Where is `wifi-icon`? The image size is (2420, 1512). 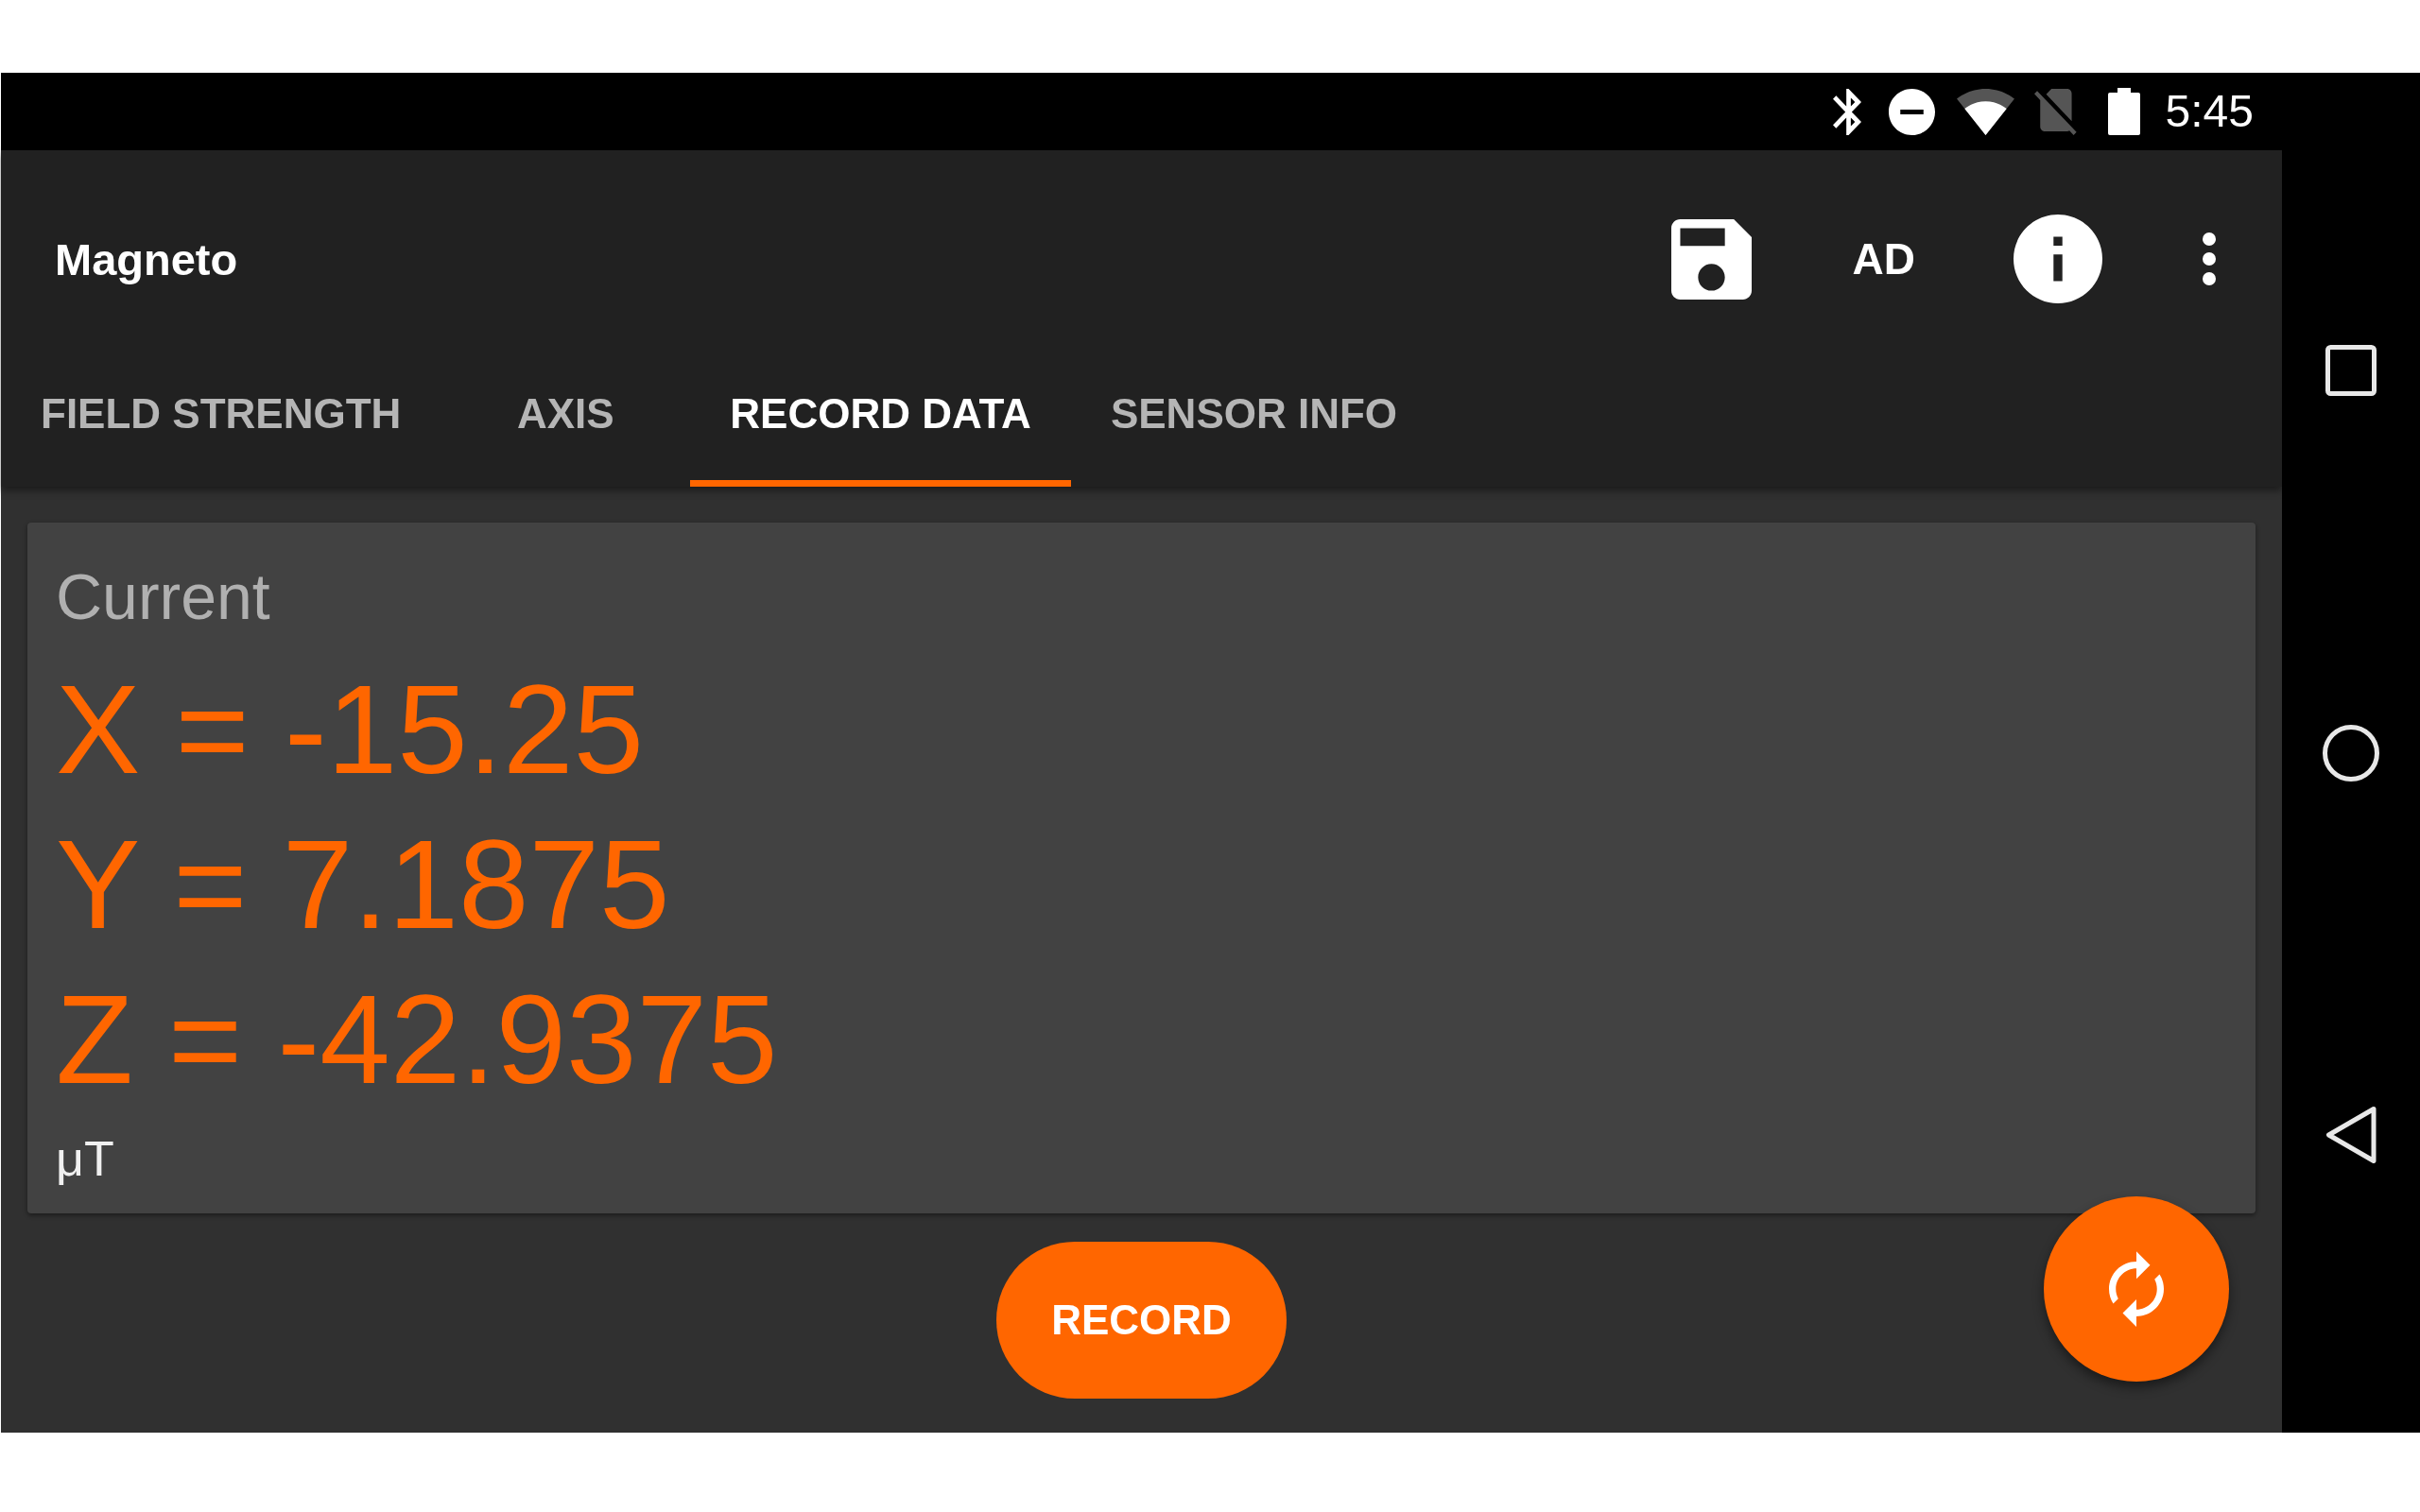
wifi-icon is located at coordinates (1985, 111).